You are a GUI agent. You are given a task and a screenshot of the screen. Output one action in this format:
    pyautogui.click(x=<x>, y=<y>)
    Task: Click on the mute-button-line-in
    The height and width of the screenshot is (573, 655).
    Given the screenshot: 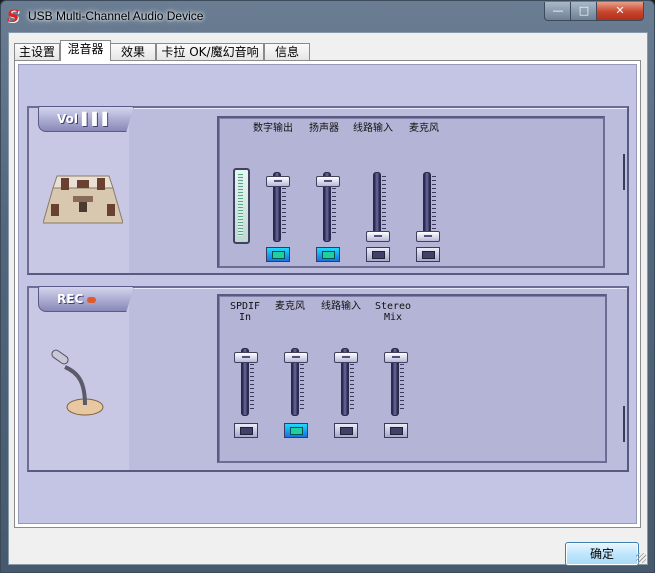 What is the action you would take?
    pyautogui.click(x=378, y=254)
    